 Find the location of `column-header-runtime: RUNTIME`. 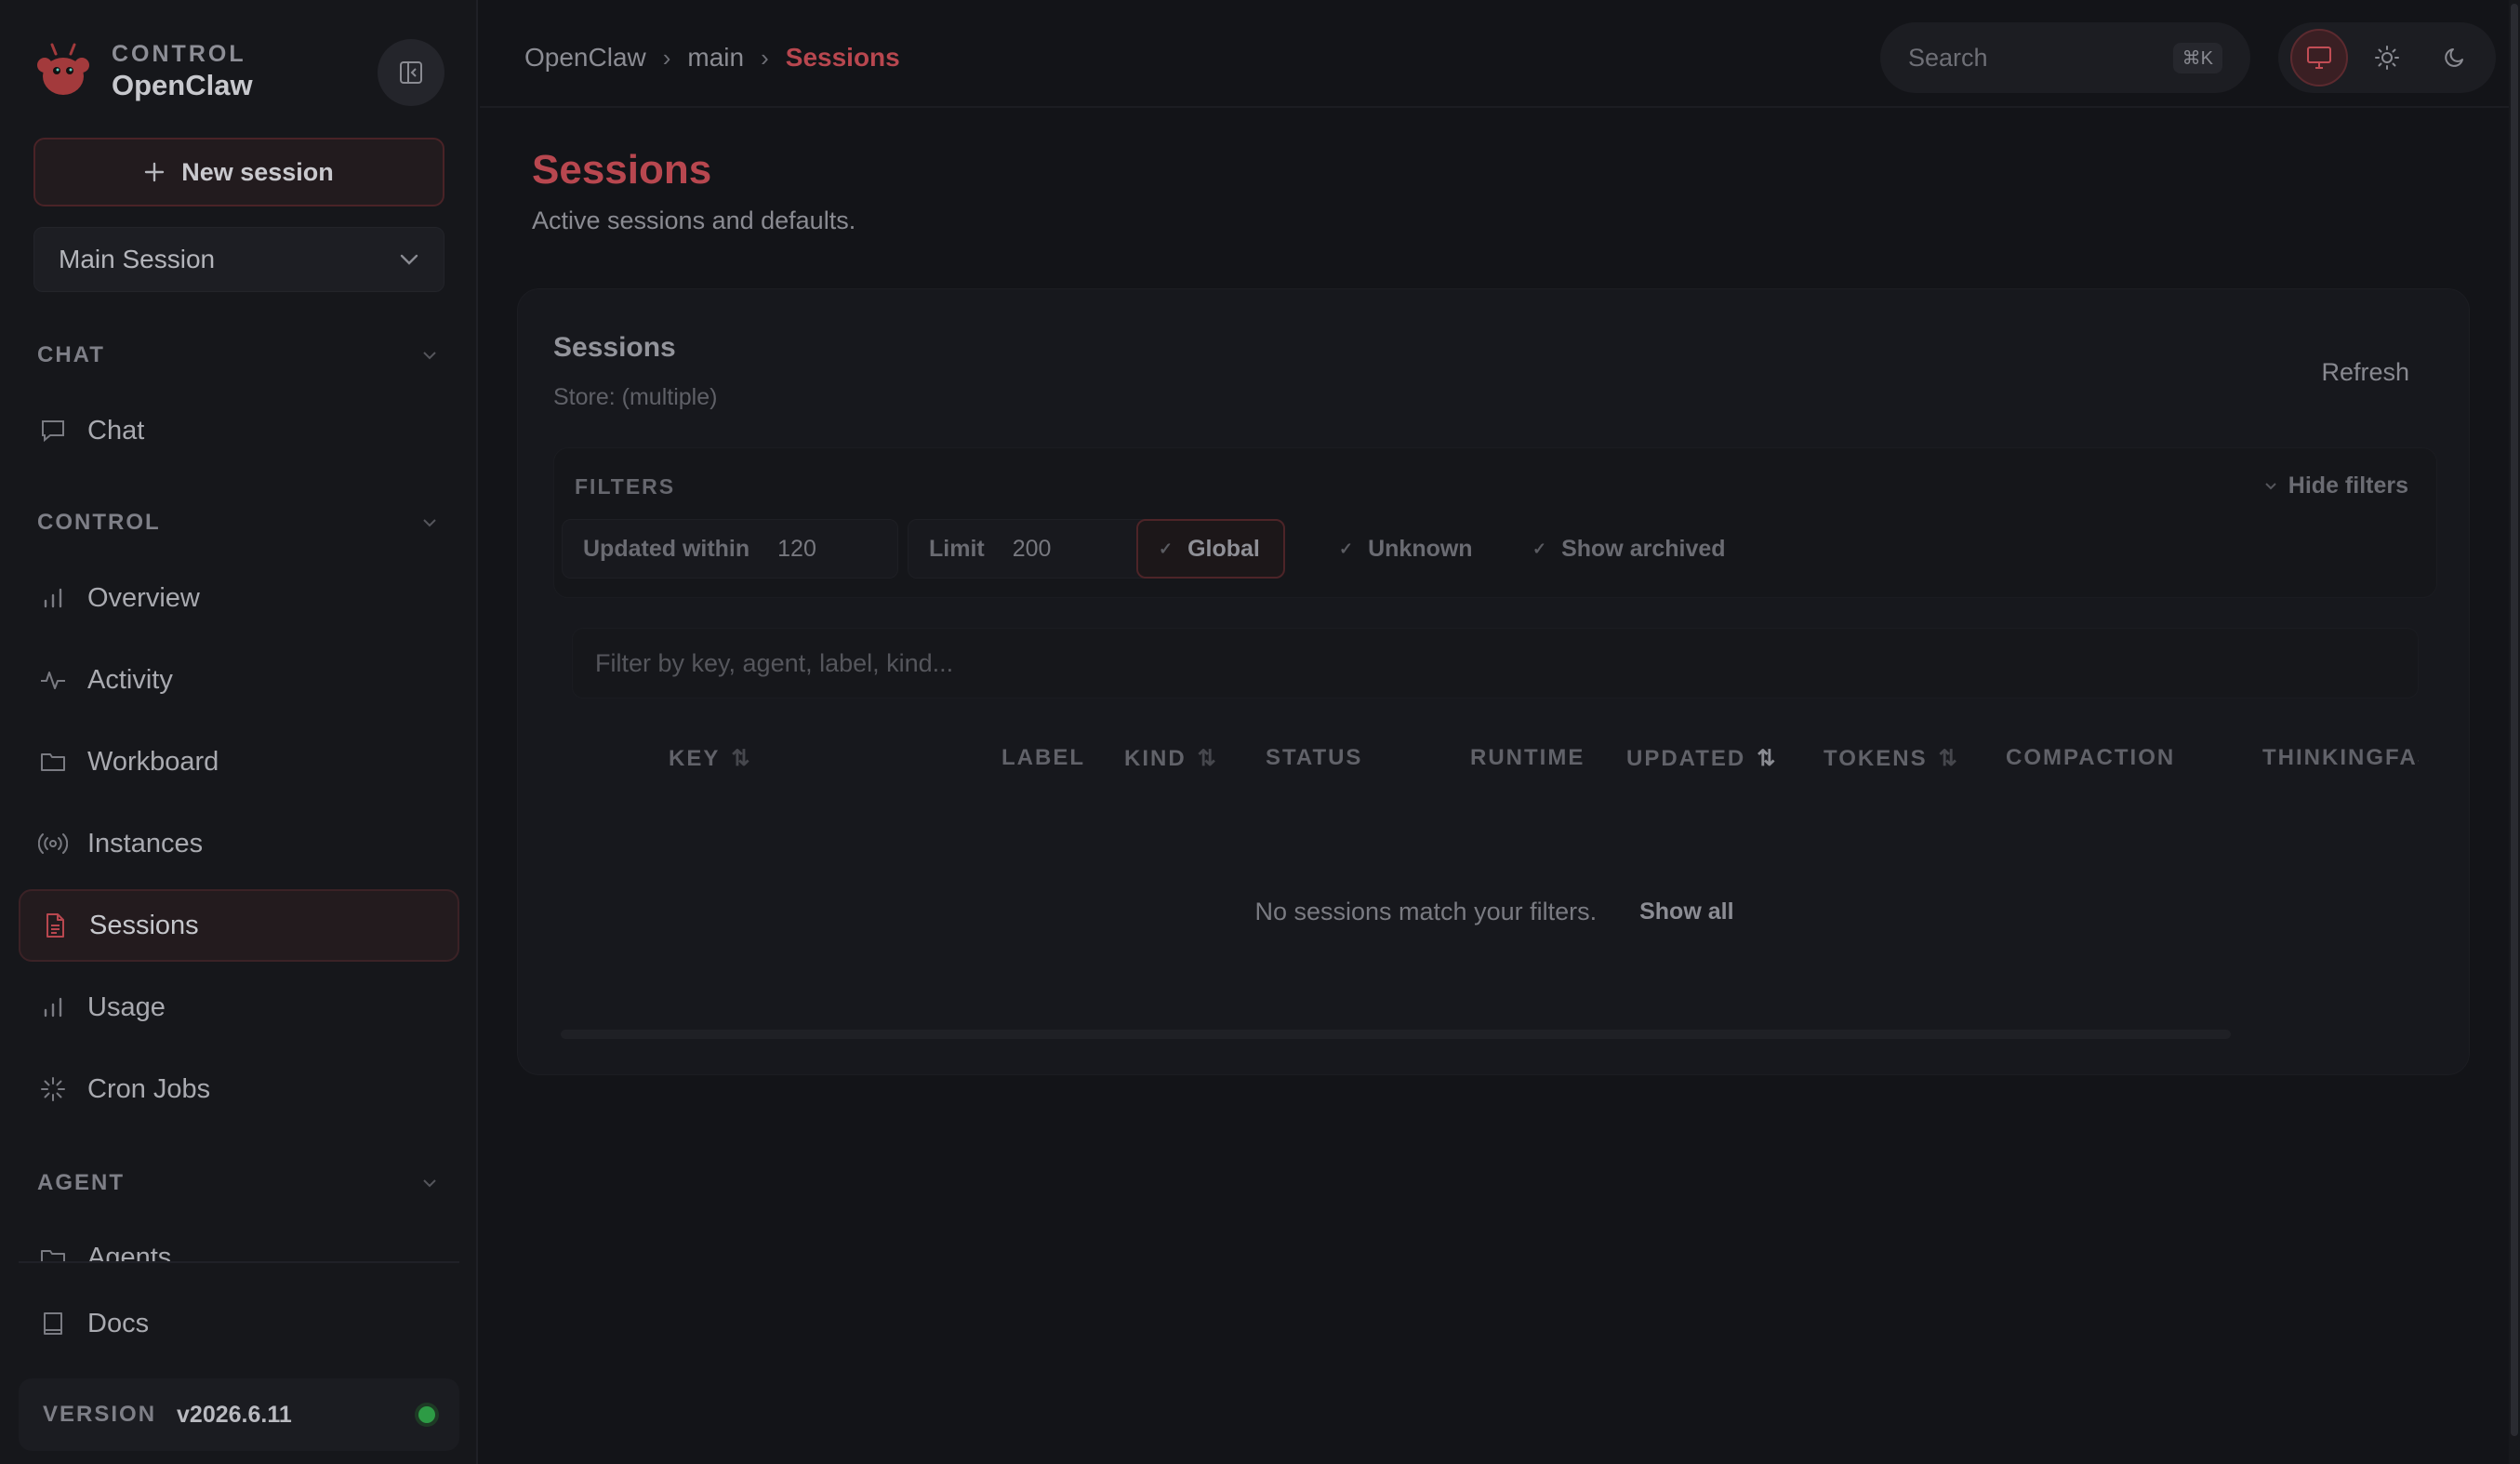

column-header-runtime: RUNTIME is located at coordinates (1527, 758).